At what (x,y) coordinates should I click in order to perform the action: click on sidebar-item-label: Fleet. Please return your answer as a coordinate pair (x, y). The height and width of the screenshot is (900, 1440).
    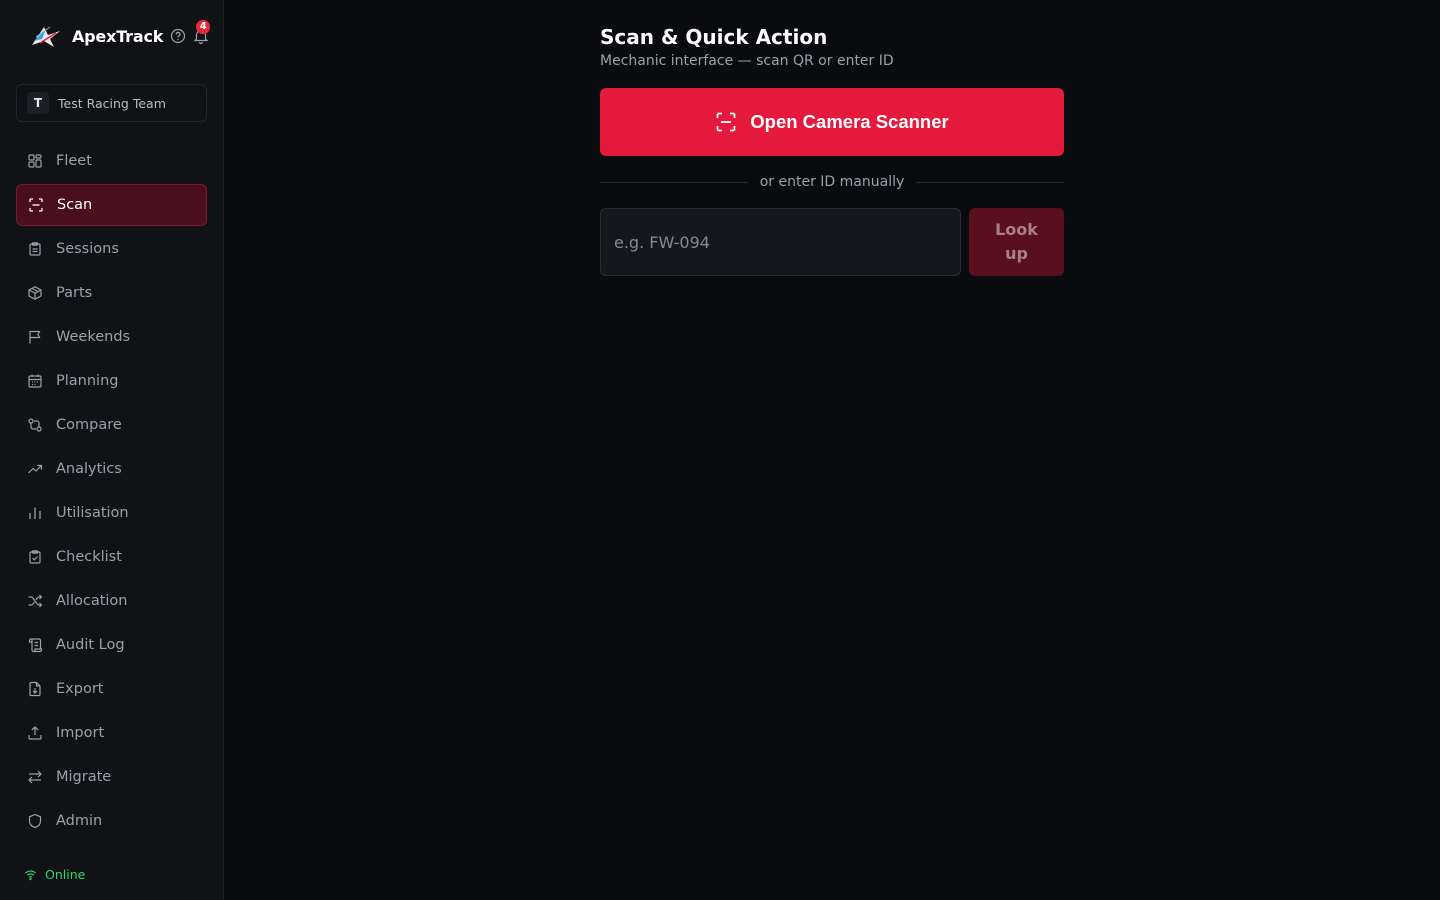
    Looking at the image, I should click on (74, 161).